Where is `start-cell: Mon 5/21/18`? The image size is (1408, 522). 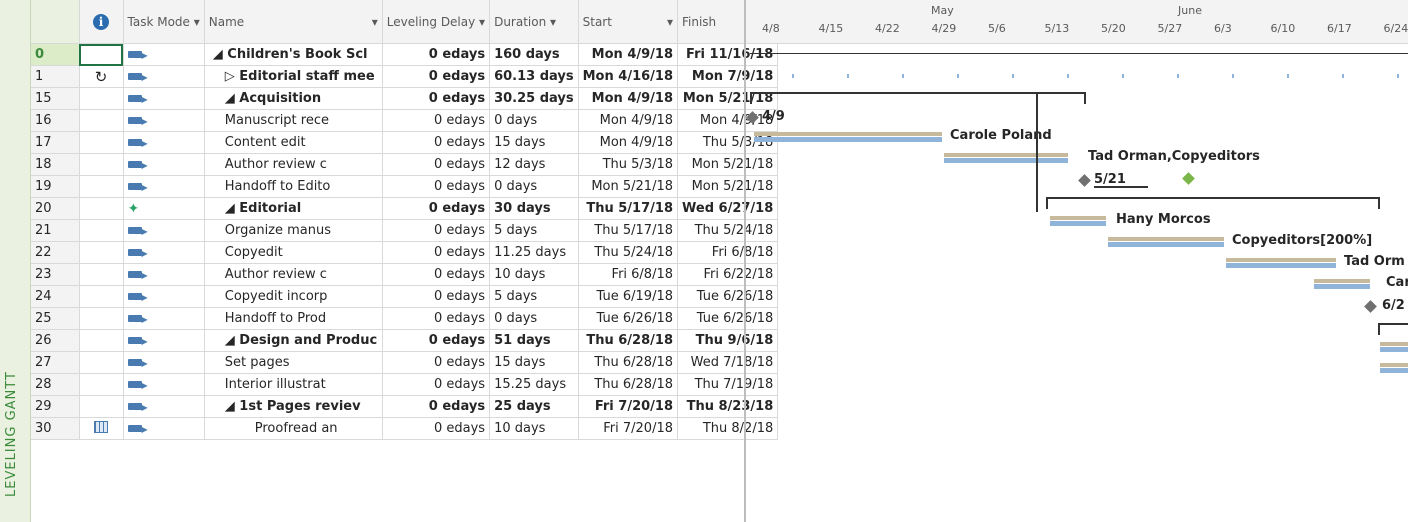 start-cell: Mon 5/21/18 is located at coordinates (628, 186).